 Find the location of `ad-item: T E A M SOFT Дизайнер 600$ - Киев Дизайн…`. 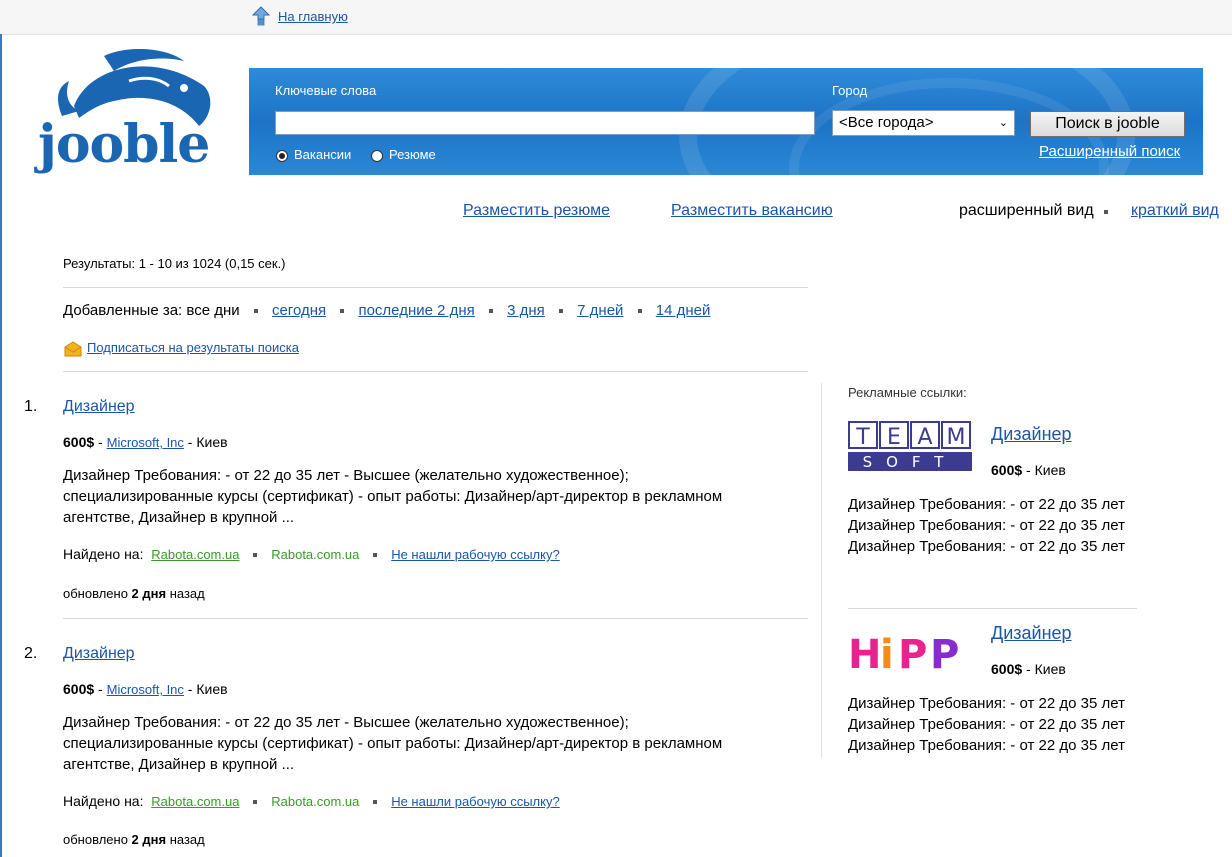

ad-item: T E A M SOFT Дизайнер 600$ - Киев Дизайн… is located at coordinates (998, 495).